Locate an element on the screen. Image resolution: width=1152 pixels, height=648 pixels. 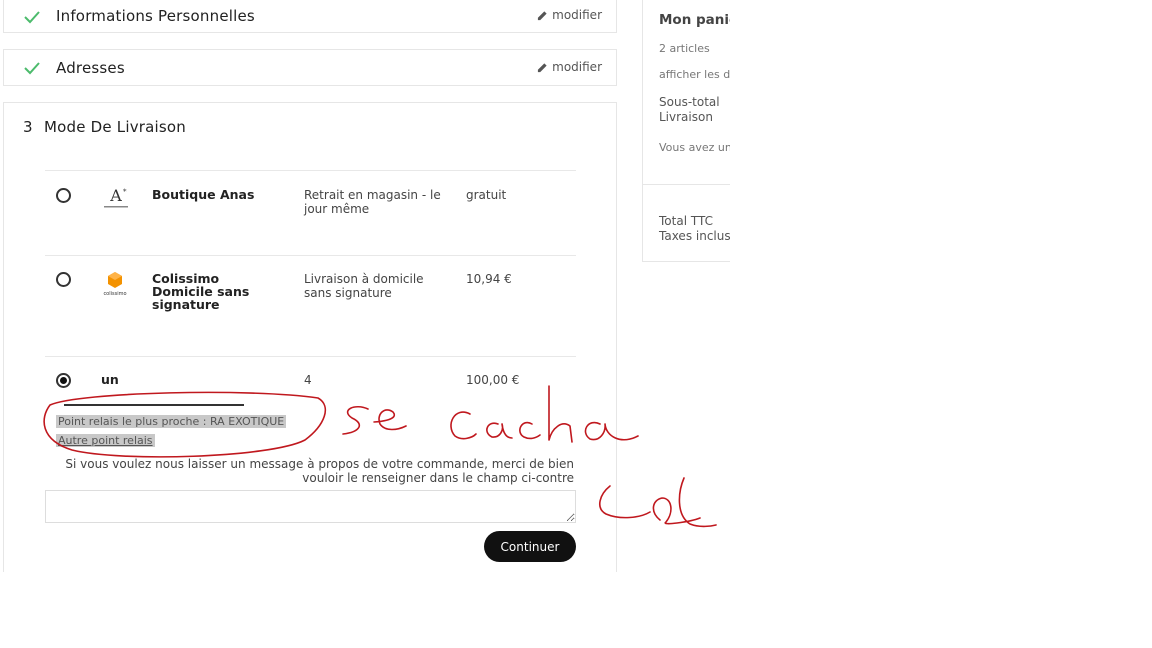
order-message-field is located at coordinates (310, 506).